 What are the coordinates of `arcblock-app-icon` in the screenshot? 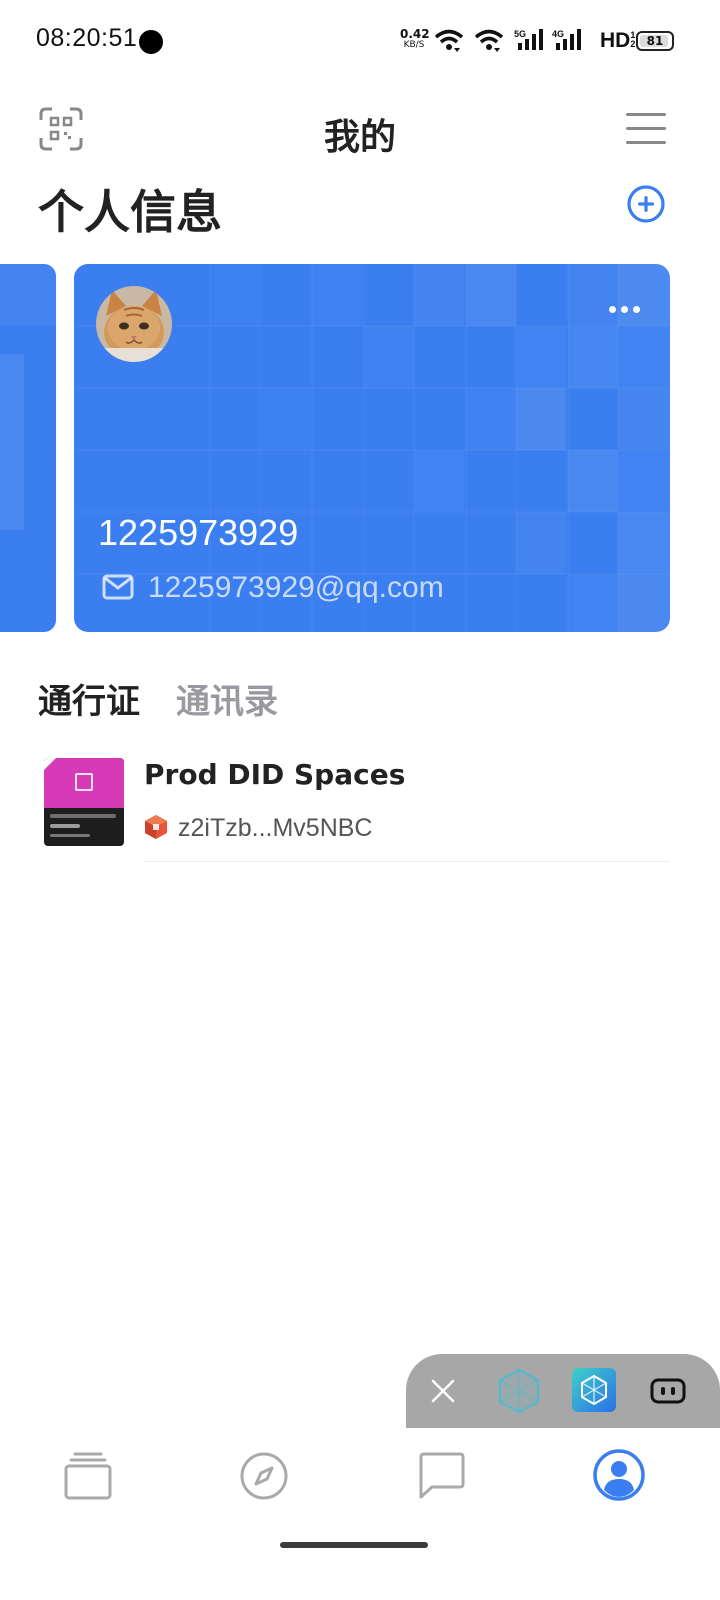 It's located at (519, 1391).